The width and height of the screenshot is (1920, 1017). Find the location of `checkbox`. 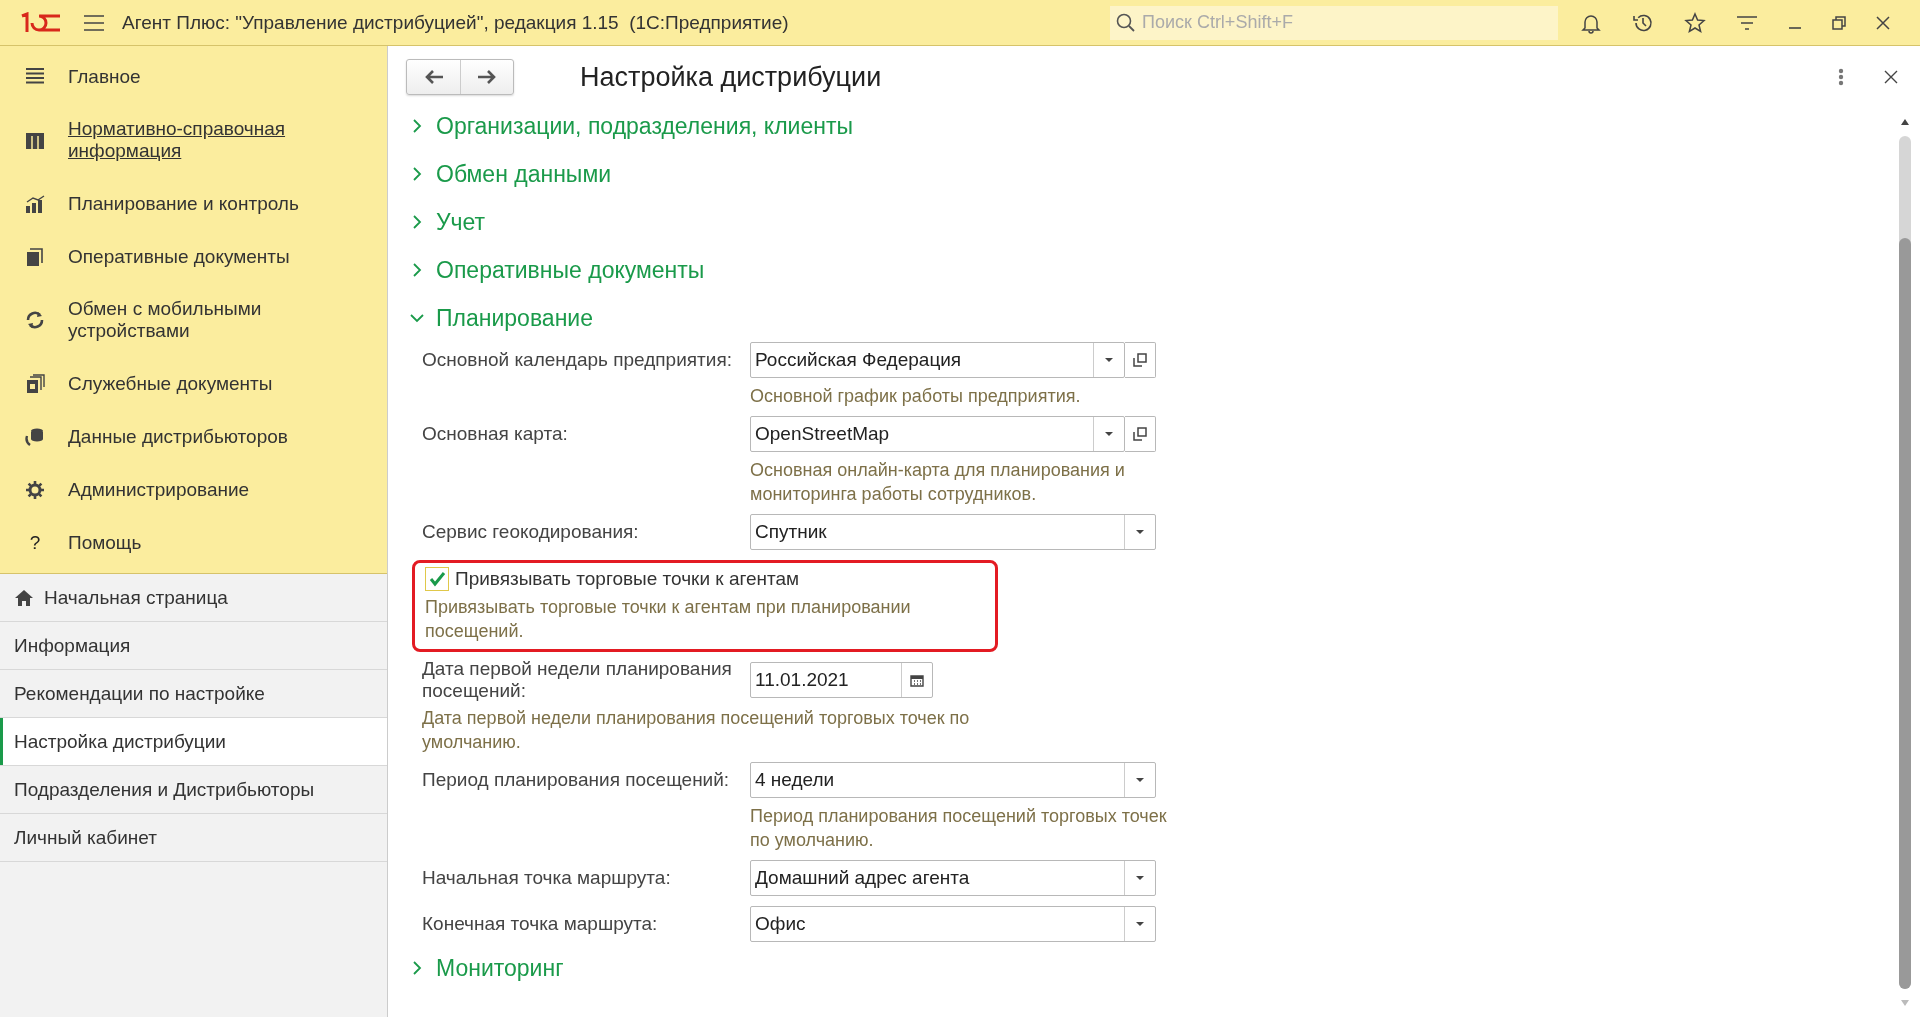

checkbox is located at coordinates (437, 579).